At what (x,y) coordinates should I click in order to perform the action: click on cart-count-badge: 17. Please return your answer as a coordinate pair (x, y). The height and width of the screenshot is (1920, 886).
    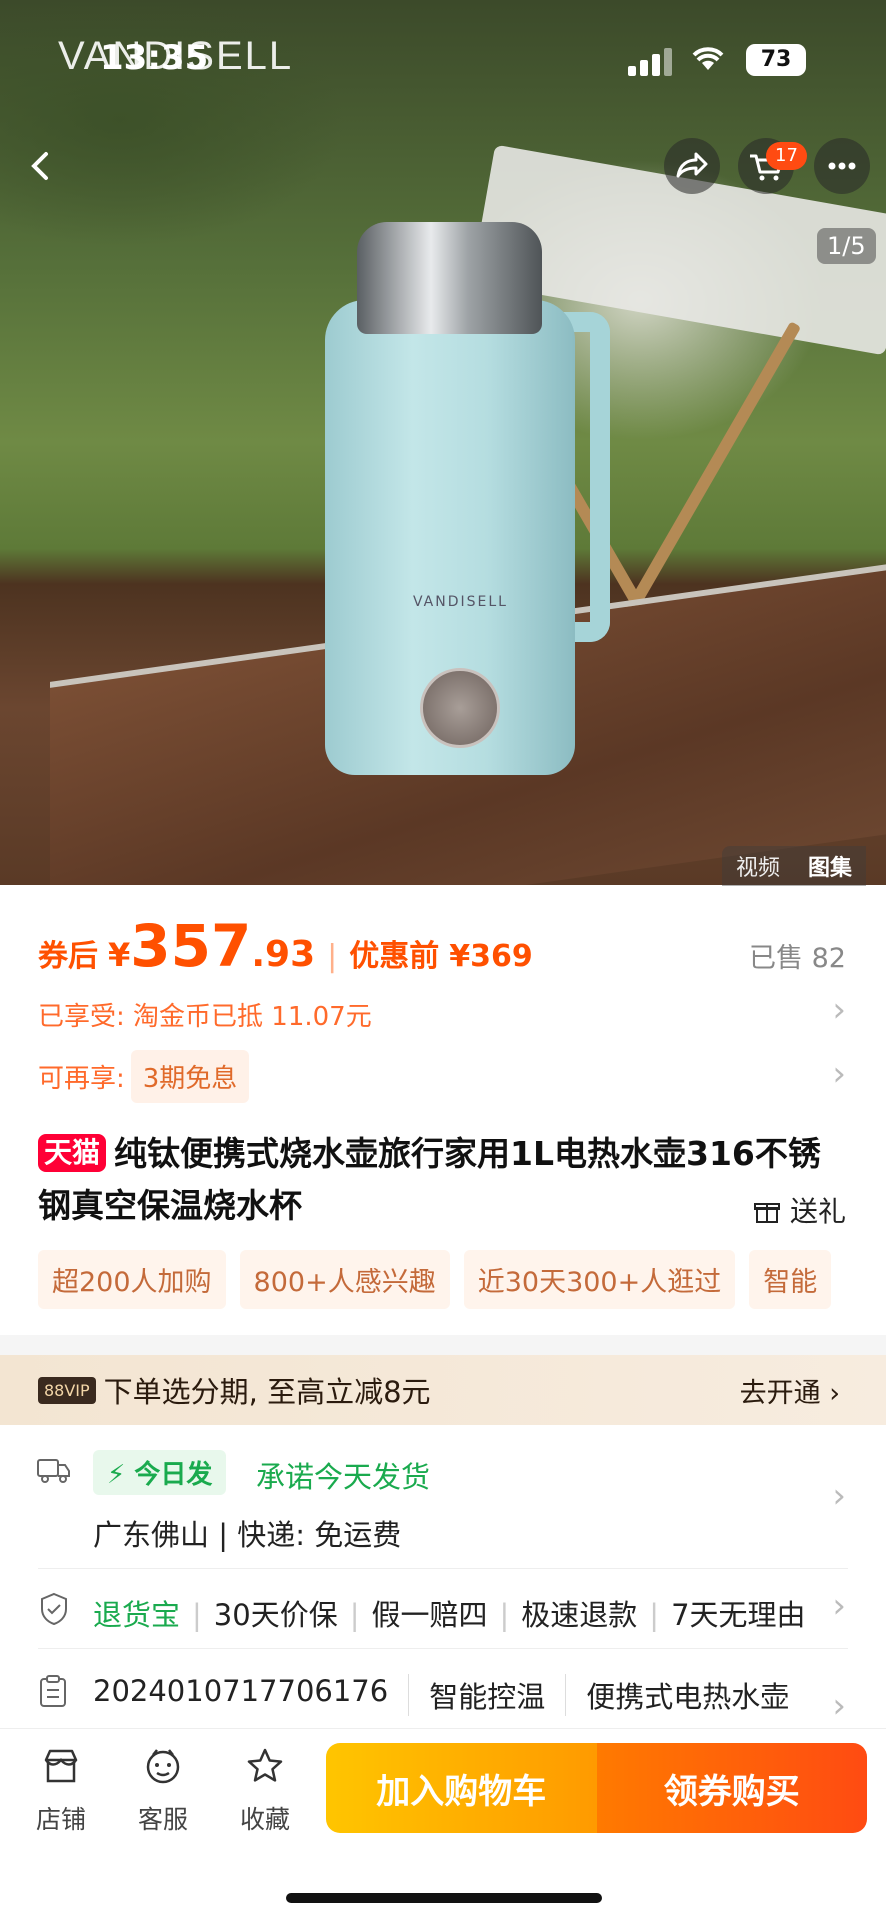
    Looking at the image, I should click on (786, 156).